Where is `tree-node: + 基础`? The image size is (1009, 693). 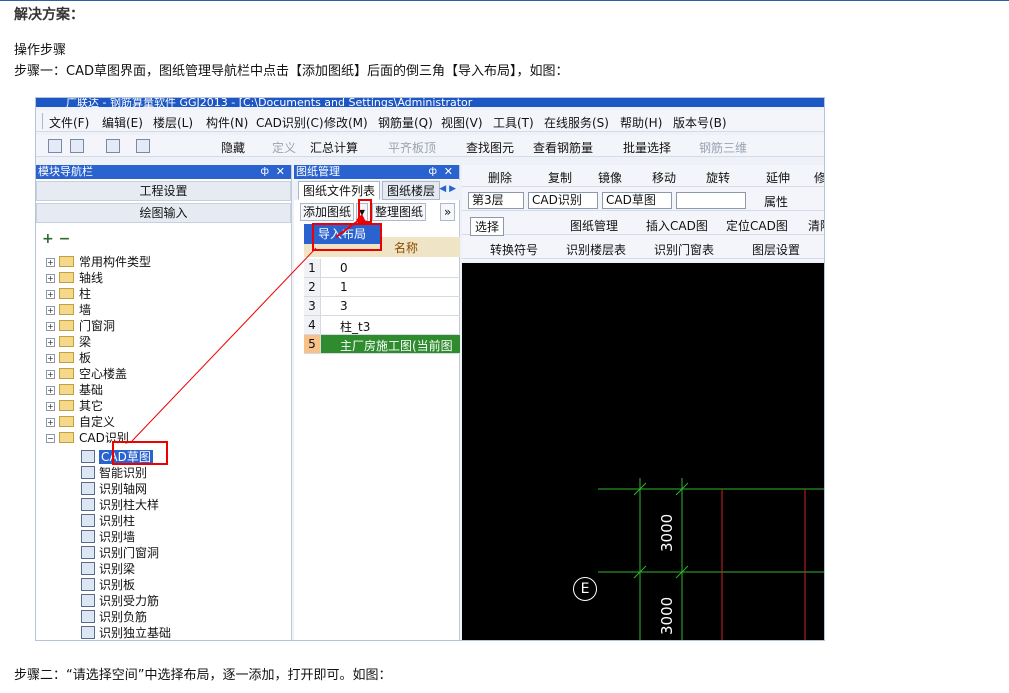 tree-node: + 基础 is located at coordinates (74, 389).